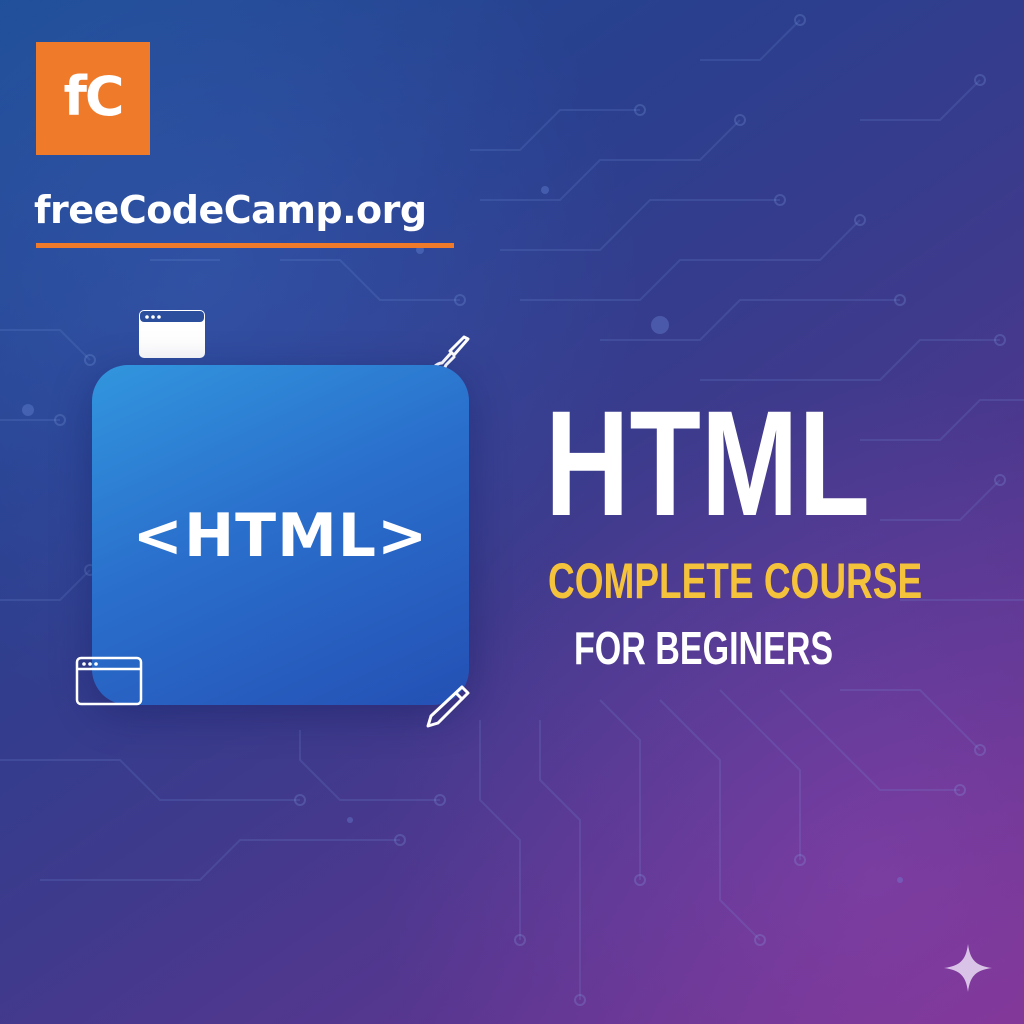 The width and height of the screenshot is (1024, 1024). Describe the element at coordinates (735, 581) in the screenshot. I see `course-subtitle-line-1: COMPLETE COURSE` at that location.